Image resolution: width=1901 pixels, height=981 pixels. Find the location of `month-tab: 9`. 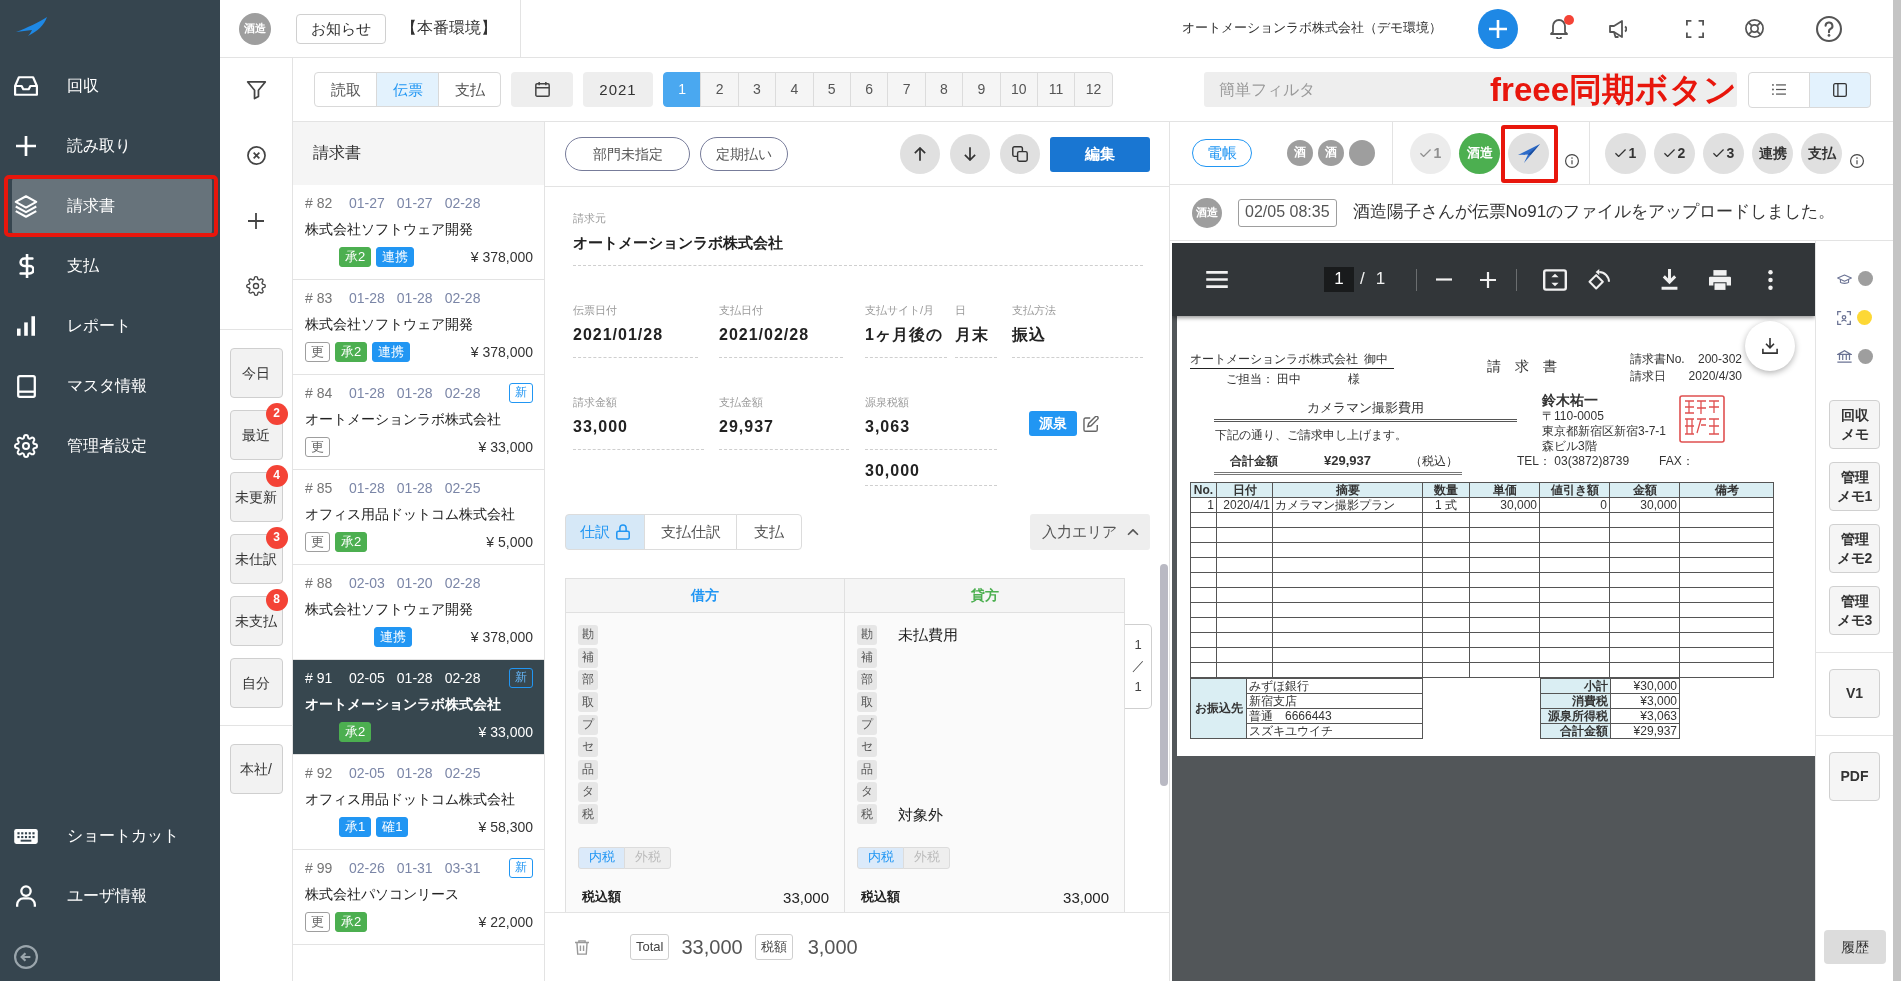

month-tab: 9 is located at coordinates (981, 89).